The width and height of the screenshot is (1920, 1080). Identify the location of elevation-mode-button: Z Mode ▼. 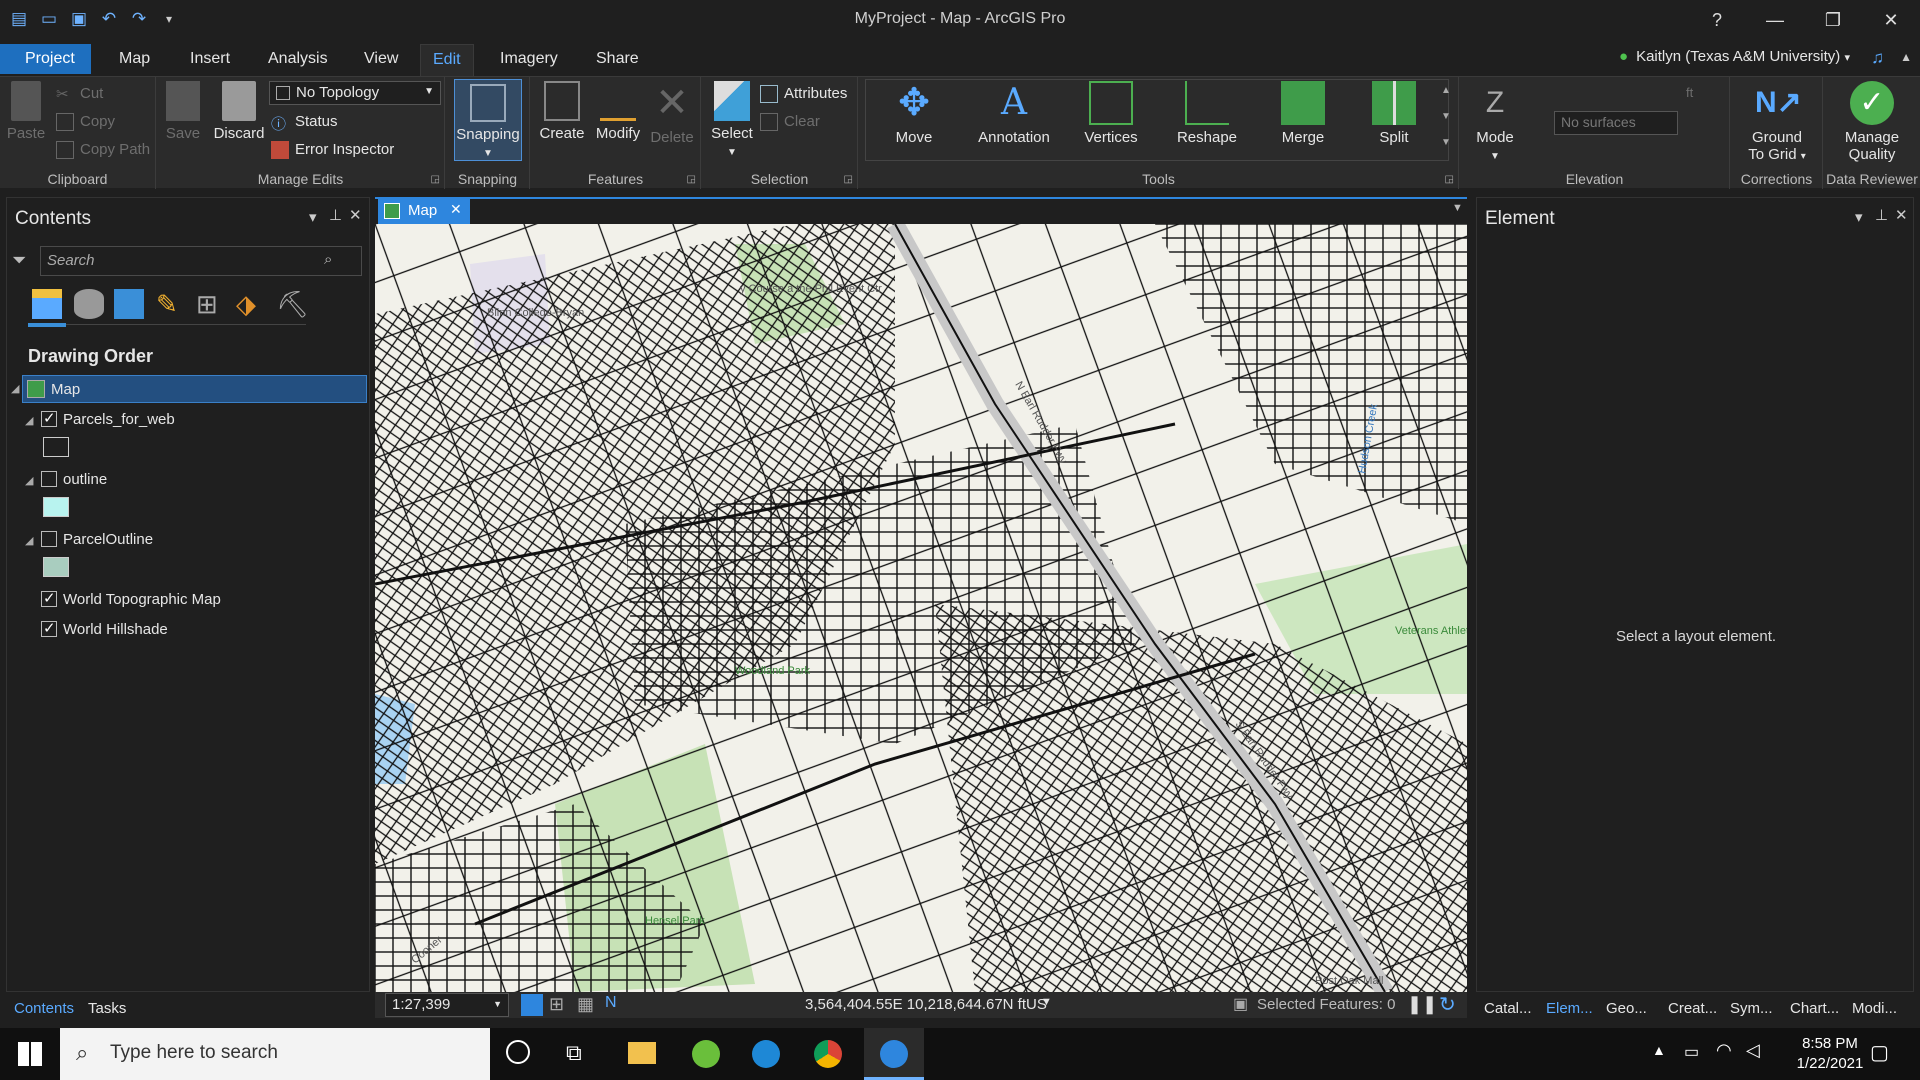
(1495, 122).